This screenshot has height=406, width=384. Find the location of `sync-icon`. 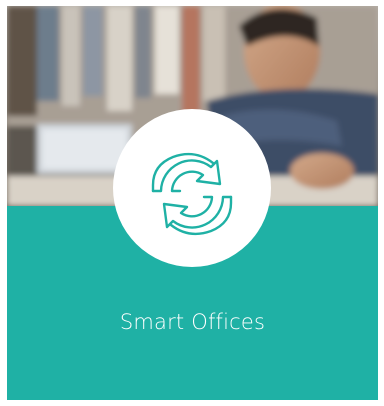

sync-icon is located at coordinates (192, 194).